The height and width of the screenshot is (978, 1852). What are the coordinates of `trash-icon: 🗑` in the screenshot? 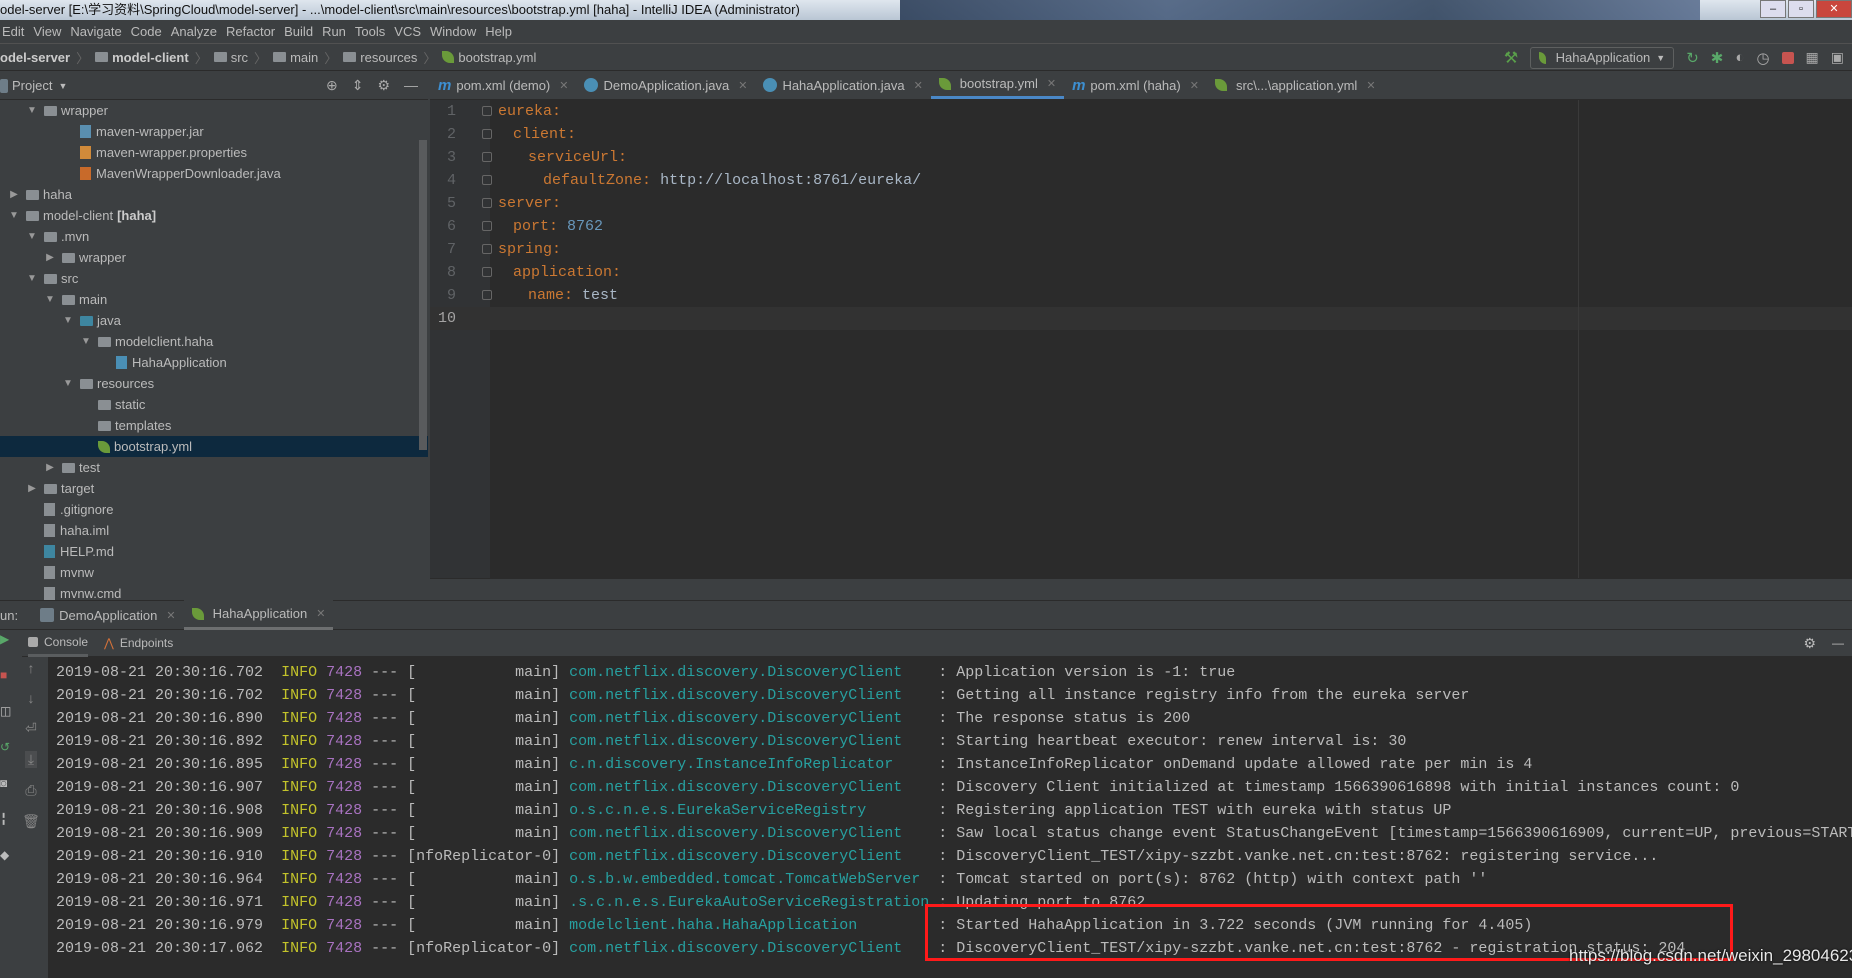 It's located at (31, 821).